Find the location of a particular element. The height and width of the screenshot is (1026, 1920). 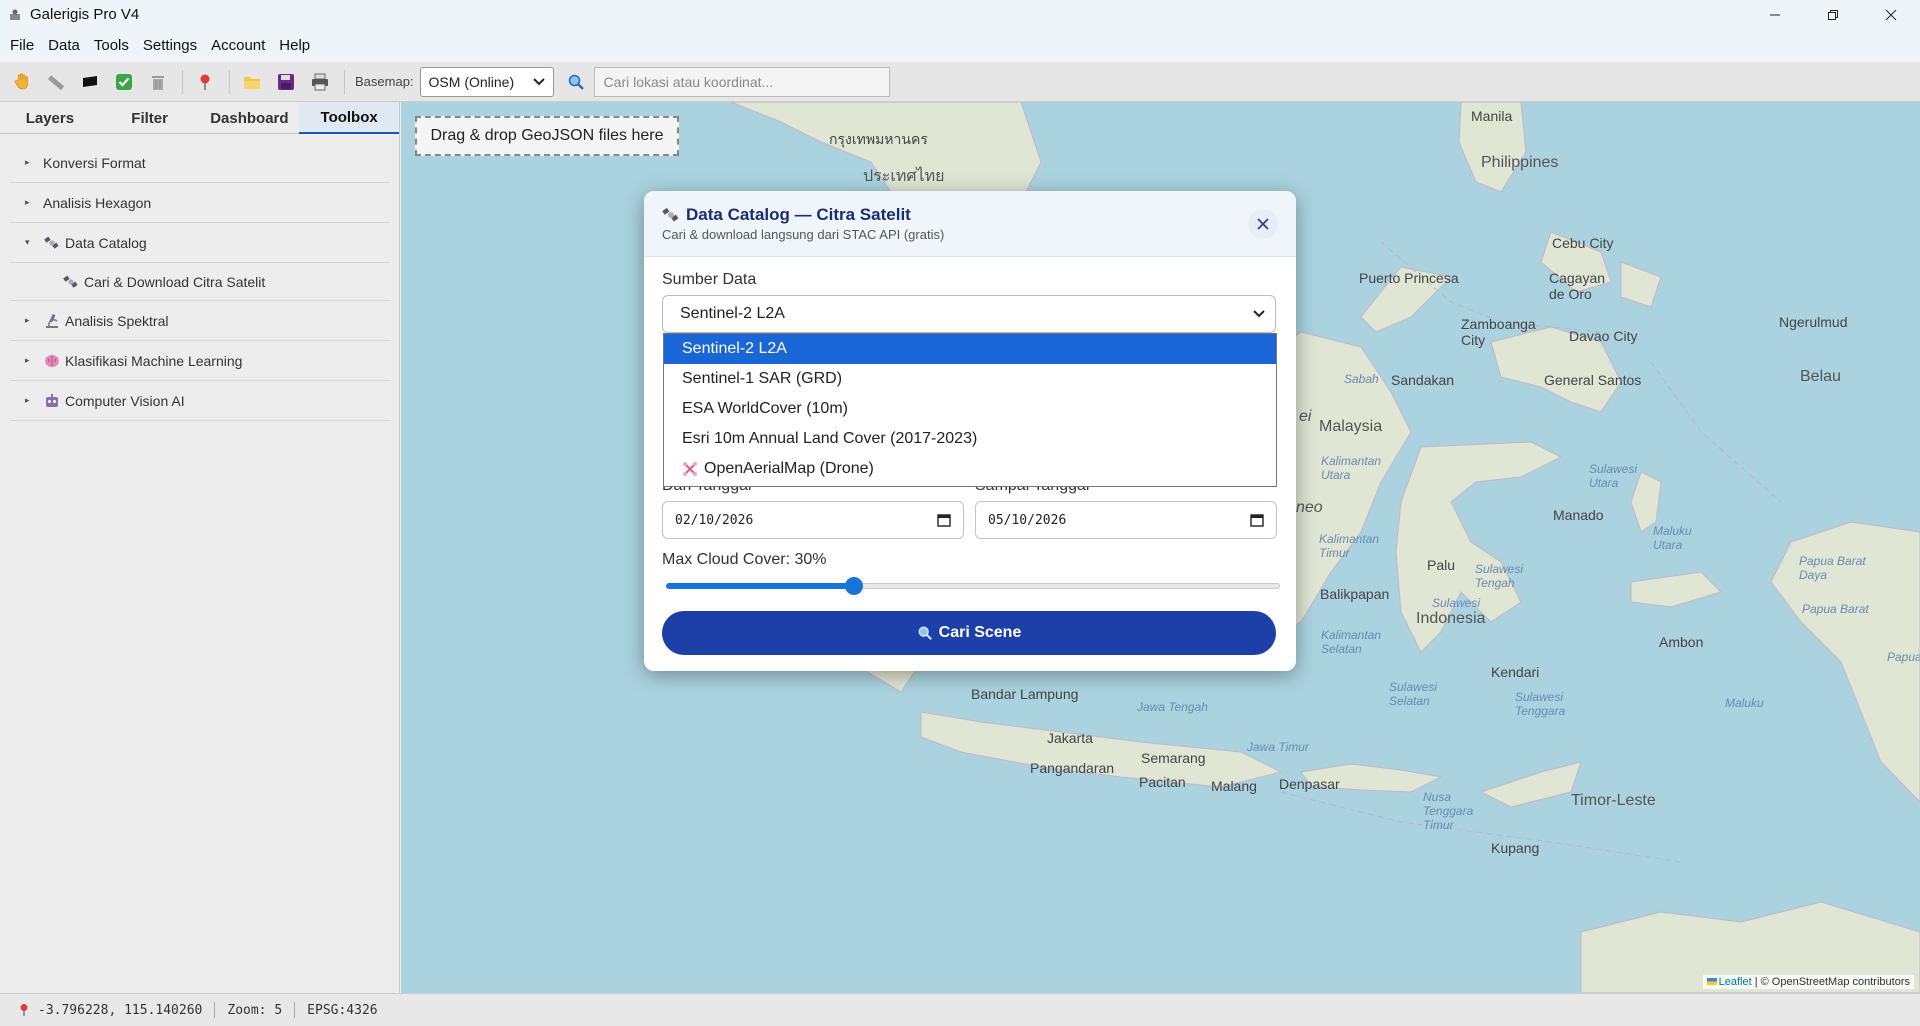

source-option-esri-landcover: Esri 10m Annual Land Cover (2017-2023) is located at coordinates (970, 439).